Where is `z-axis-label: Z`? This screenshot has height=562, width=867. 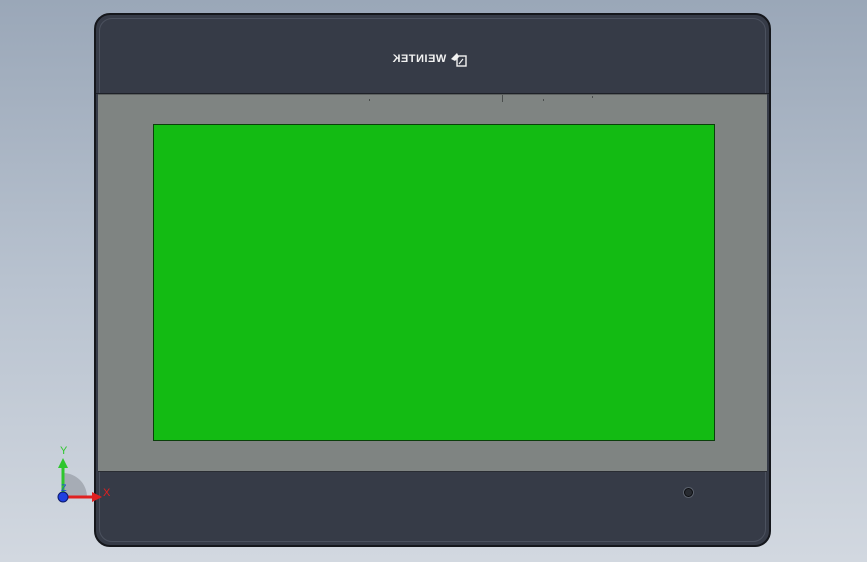 z-axis-label: Z is located at coordinates (64, 488).